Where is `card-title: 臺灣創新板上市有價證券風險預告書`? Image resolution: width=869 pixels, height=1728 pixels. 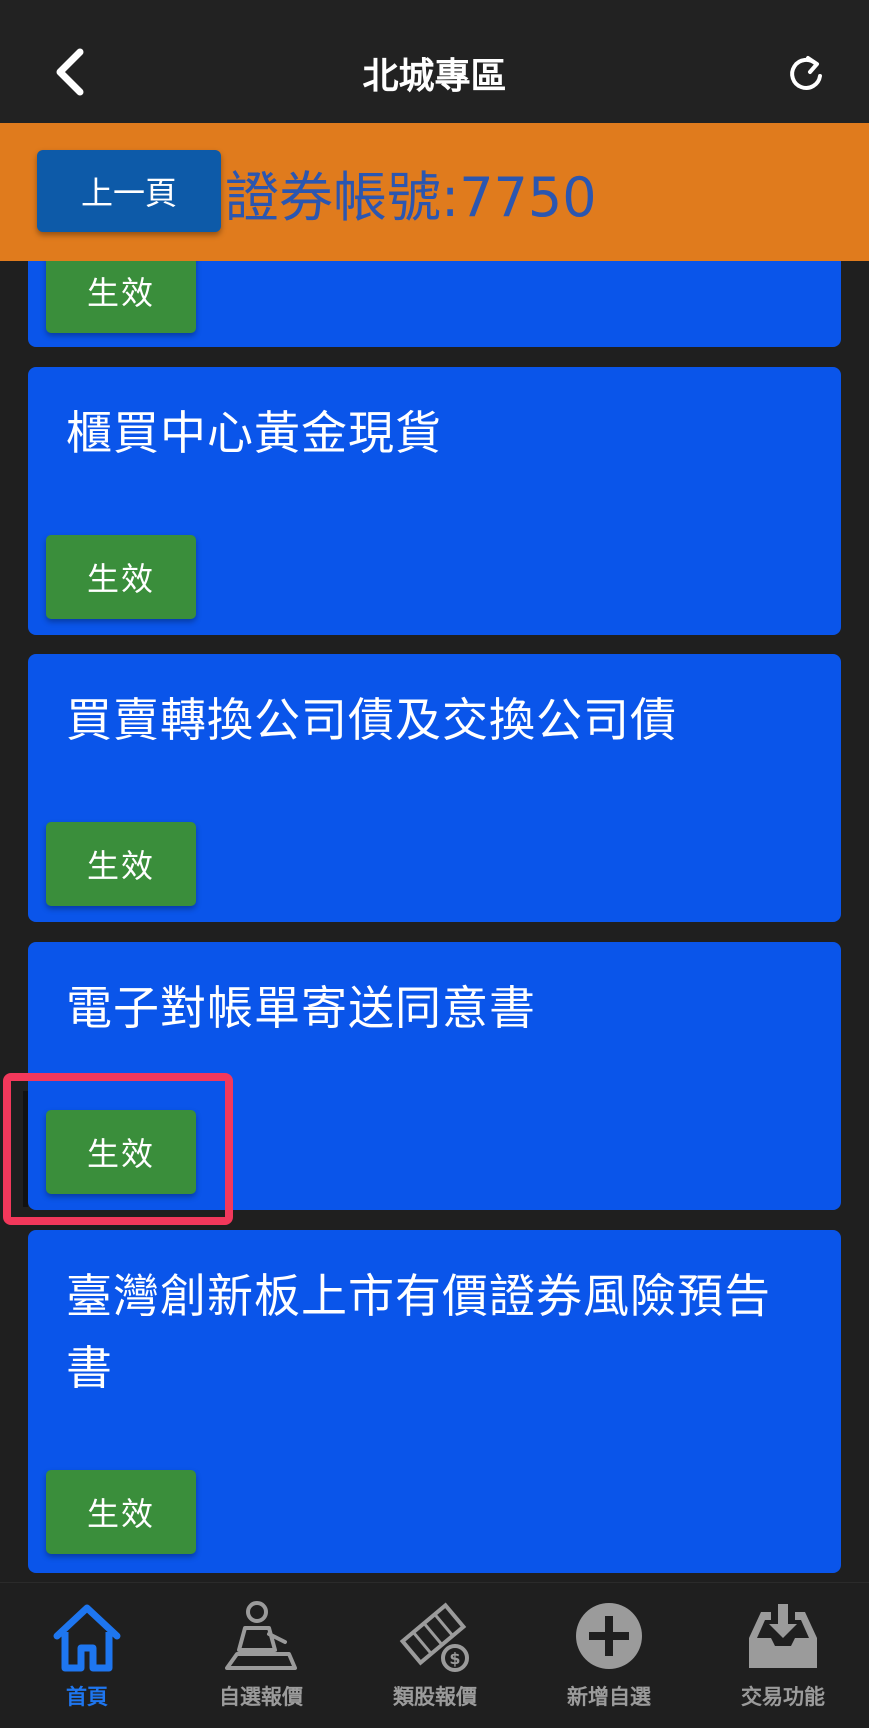 card-title: 臺灣創新板上市有價證券風險預告書 is located at coordinates (418, 1332).